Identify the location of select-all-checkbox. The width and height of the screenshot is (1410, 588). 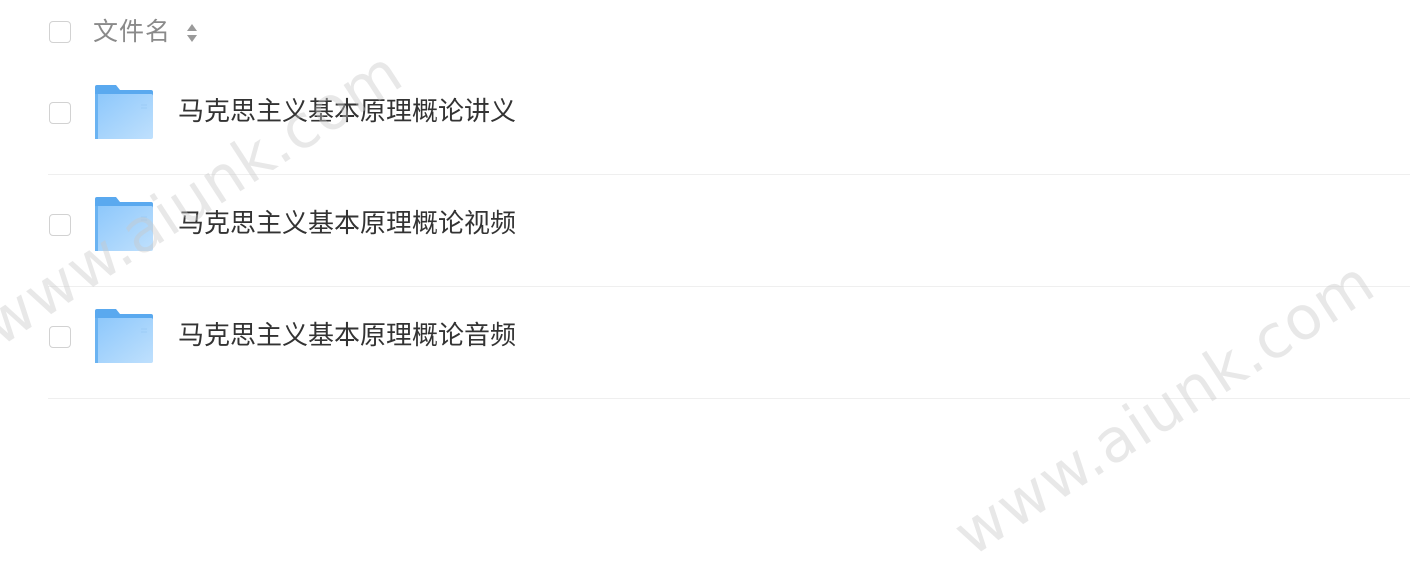
(60, 32).